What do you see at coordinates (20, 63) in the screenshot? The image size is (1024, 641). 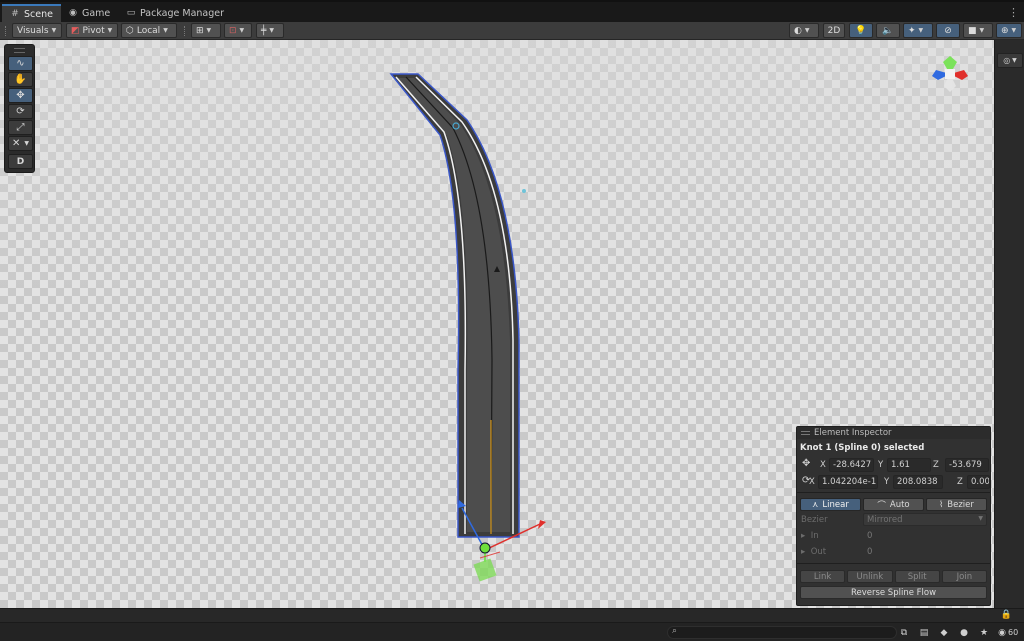 I see `spline-draw-tool: ∿` at bounding box center [20, 63].